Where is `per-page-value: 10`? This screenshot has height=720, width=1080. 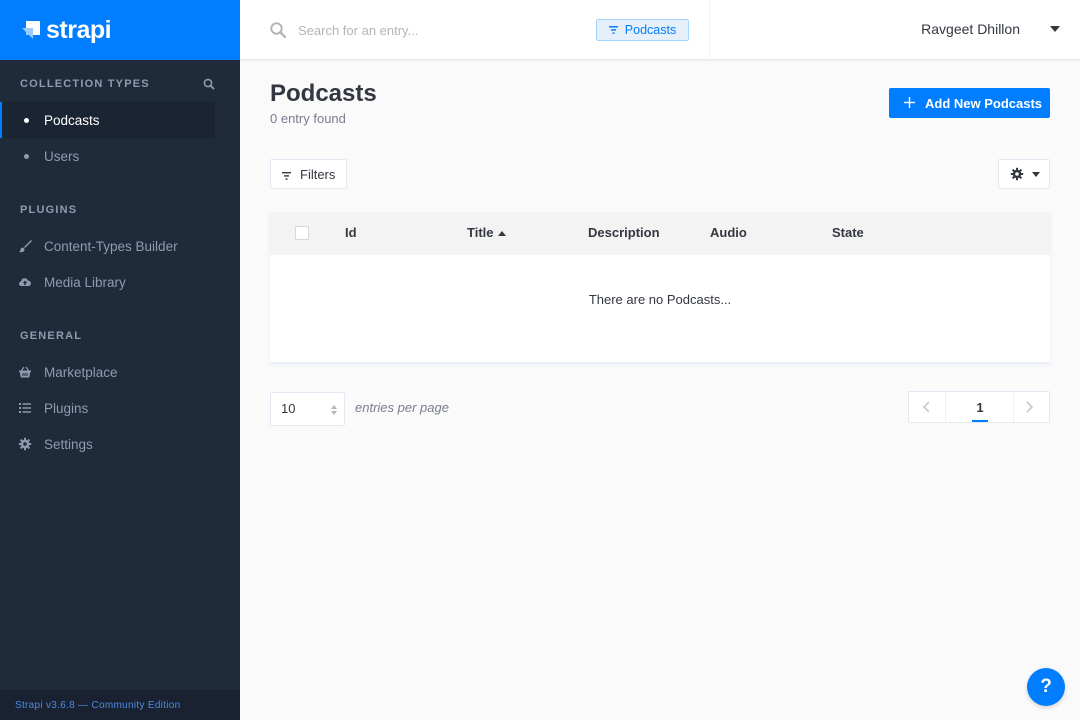
per-page-value: 10 is located at coordinates (288, 408).